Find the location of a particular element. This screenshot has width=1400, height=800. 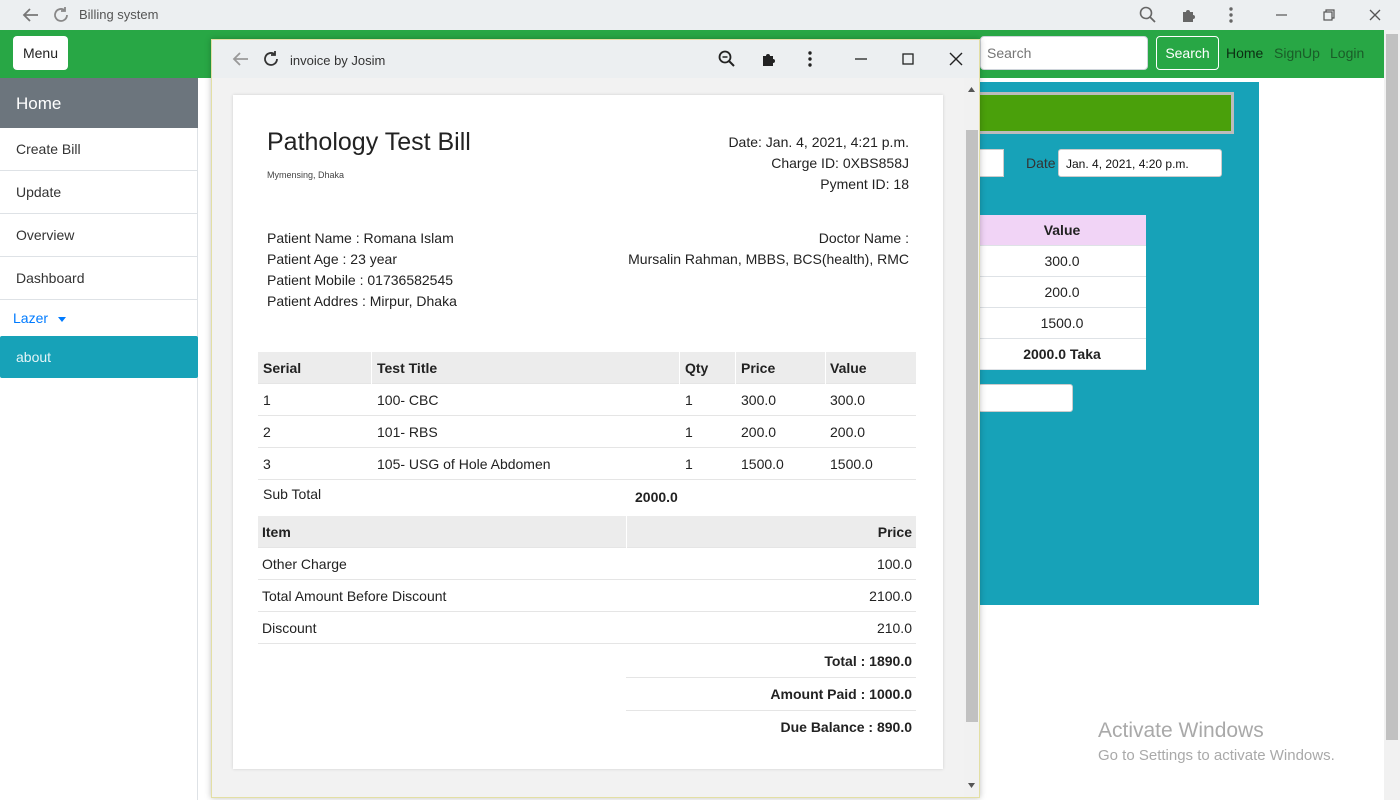

sidebar-dropdown-lazer: Lazer is located at coordinates (39, 318).